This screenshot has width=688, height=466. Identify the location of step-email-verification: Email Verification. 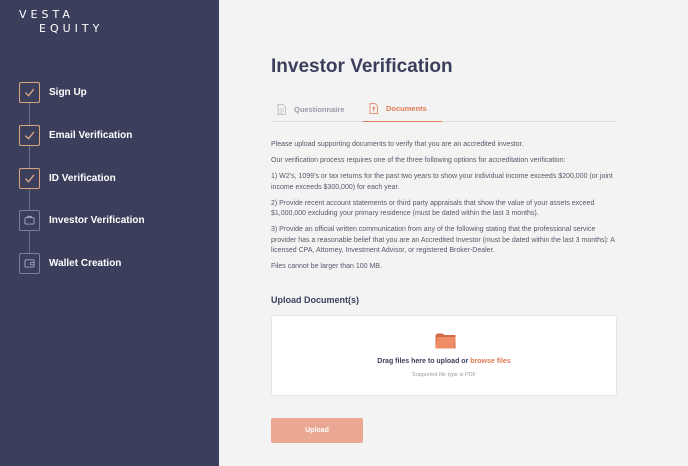
(75, 135).